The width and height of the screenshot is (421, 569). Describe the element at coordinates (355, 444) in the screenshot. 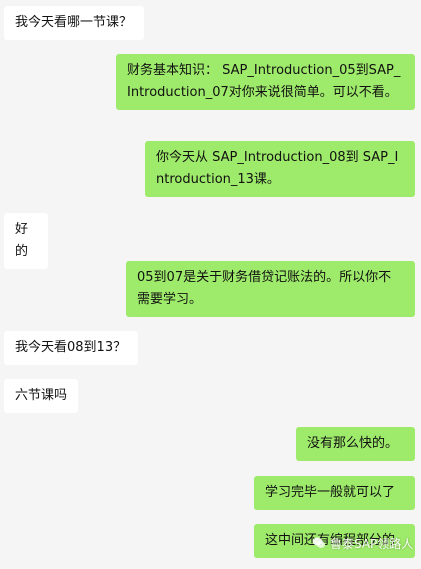

I see `message-bubble-outgoing: 没有那么快的。` at that location.